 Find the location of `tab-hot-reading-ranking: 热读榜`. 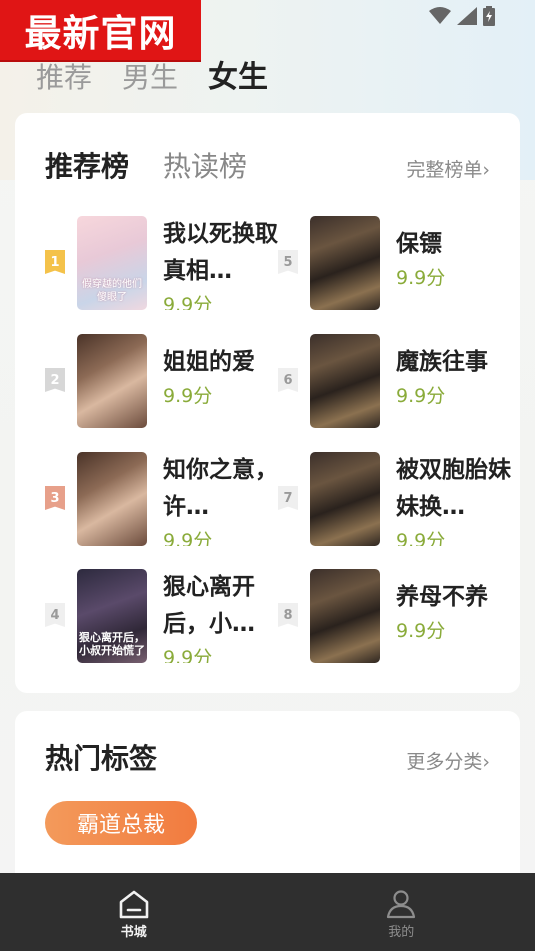

tab-hot-reading-ranking: 热读榜 is located at coordinates (205, 165).